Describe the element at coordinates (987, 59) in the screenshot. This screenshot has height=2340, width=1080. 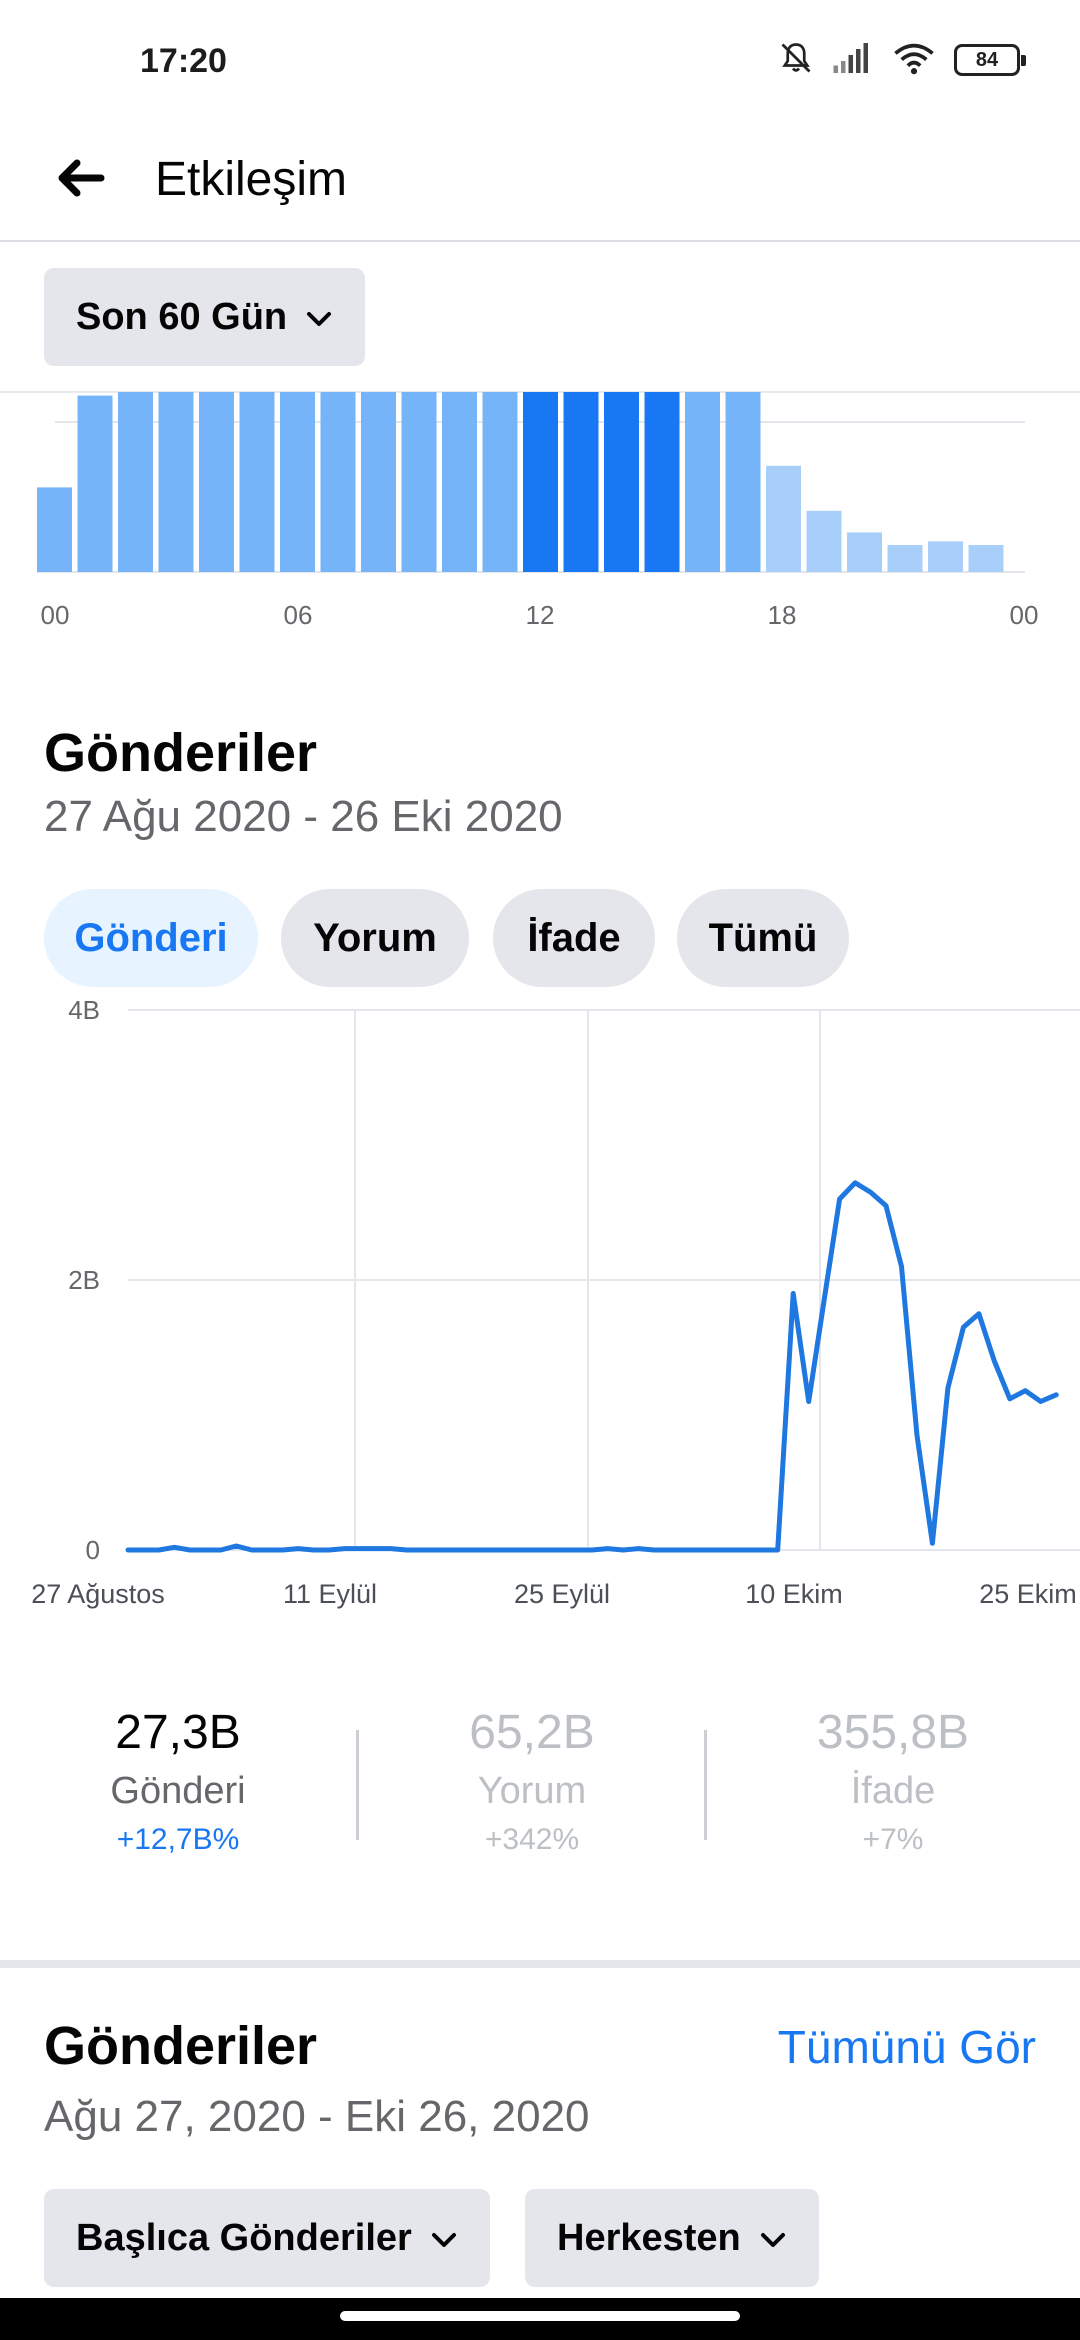
I see `battery-level: 84` at that location.